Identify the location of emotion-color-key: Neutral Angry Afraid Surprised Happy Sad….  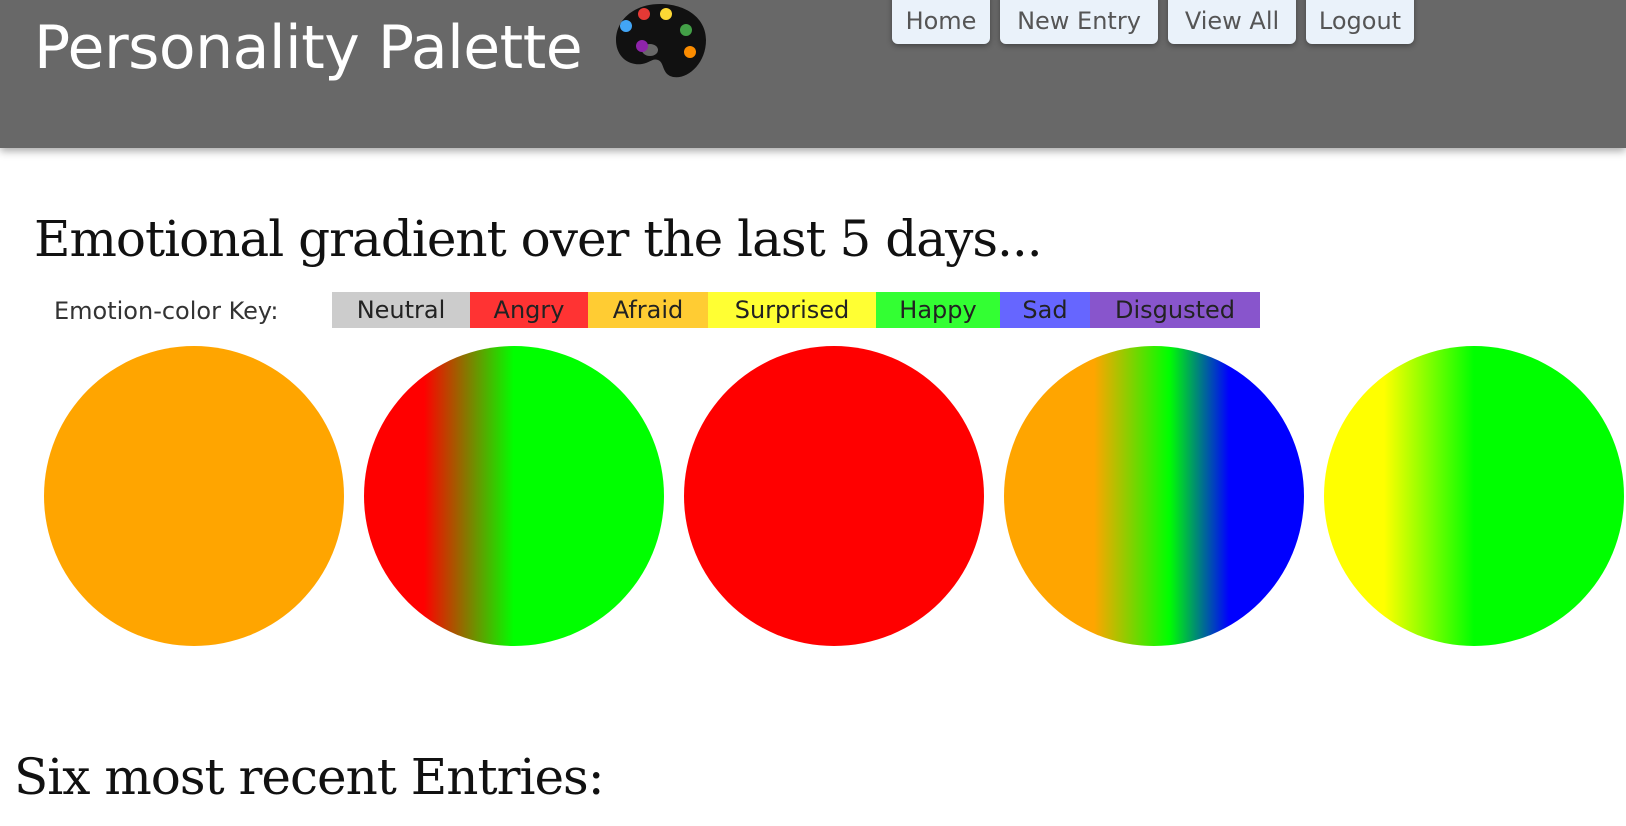
(796, 310).